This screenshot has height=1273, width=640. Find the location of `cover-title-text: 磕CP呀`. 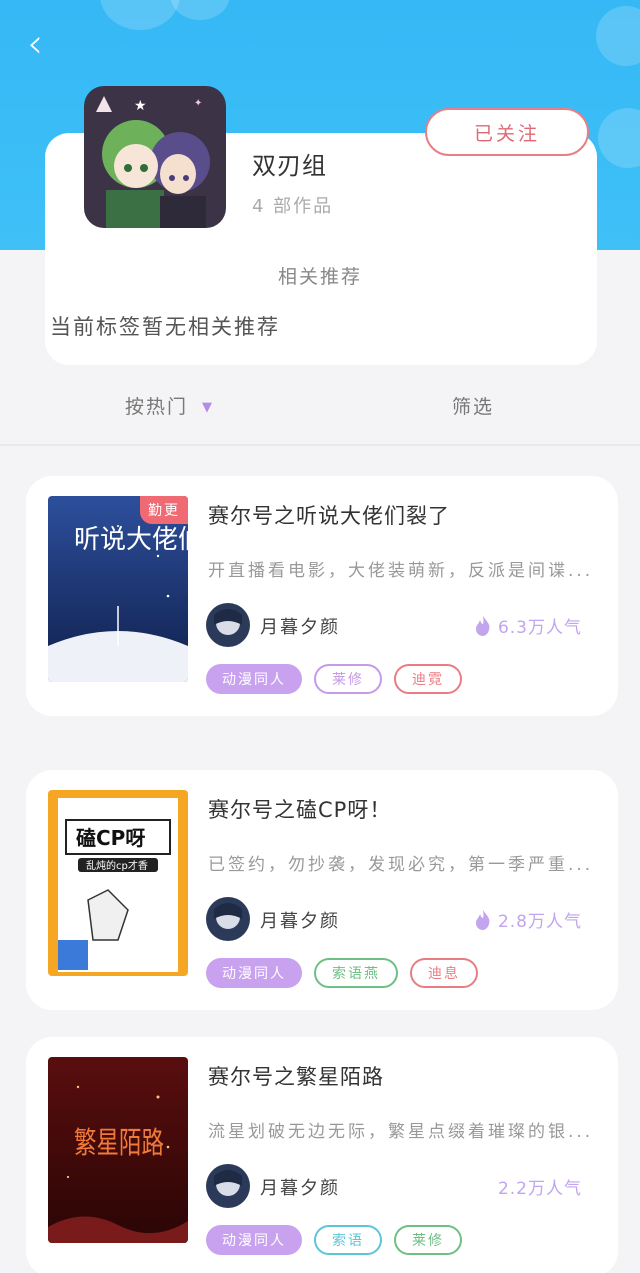

cover-title-text: 磕CP呀 is located at coordinates (110, 838).